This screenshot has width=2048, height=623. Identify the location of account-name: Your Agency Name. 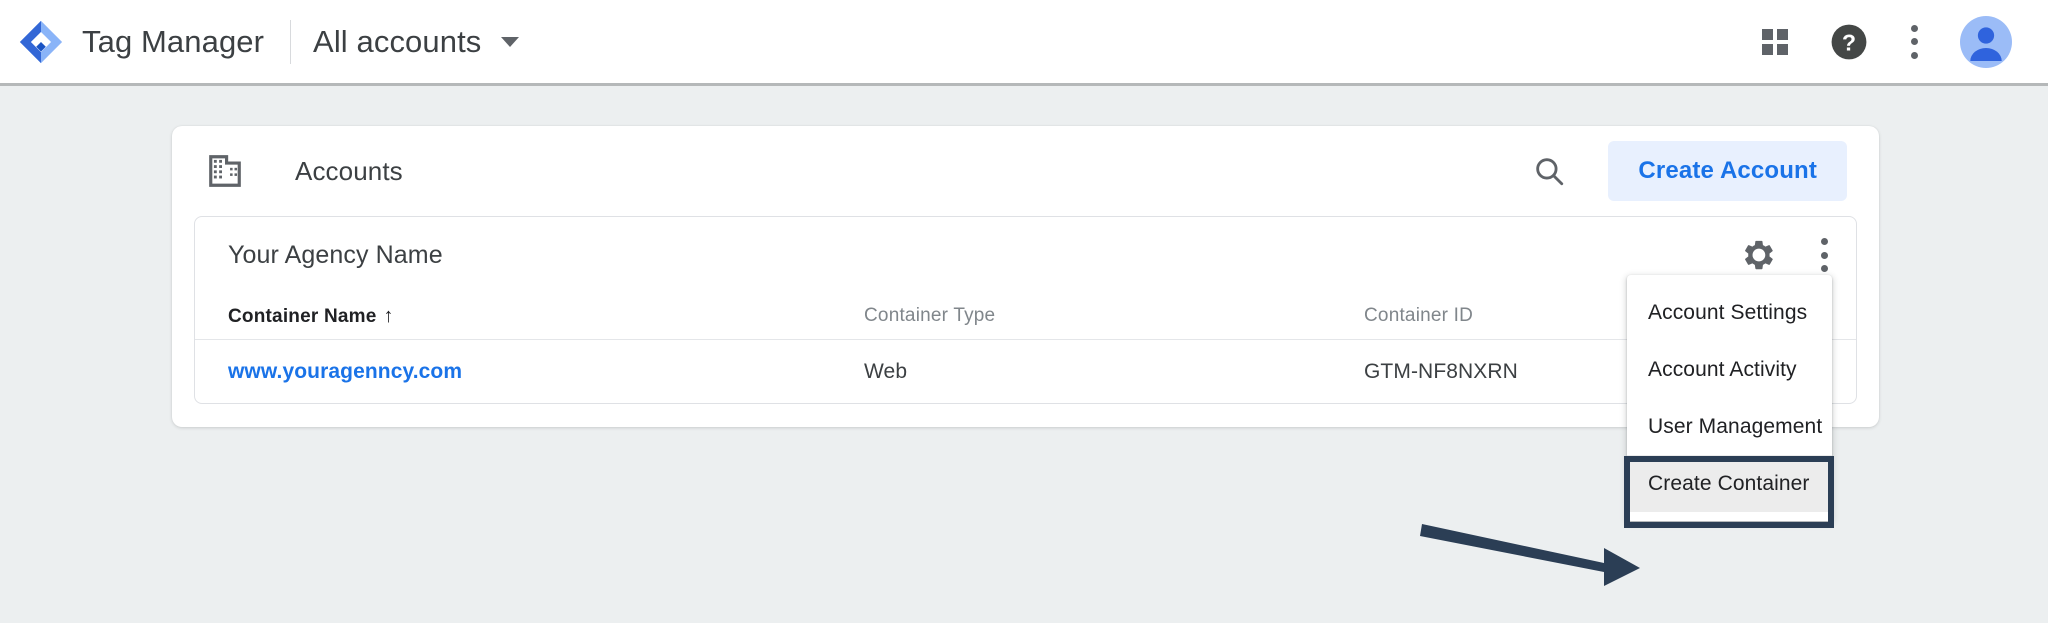
(335, 254).